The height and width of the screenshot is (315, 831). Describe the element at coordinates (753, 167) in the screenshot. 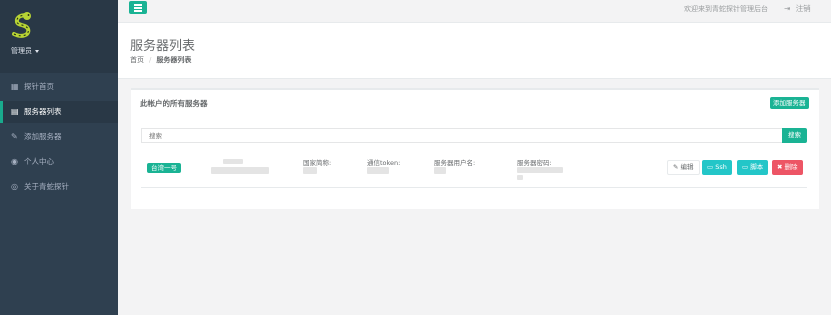

I see `script-button: ▭ 脚本` at that location.